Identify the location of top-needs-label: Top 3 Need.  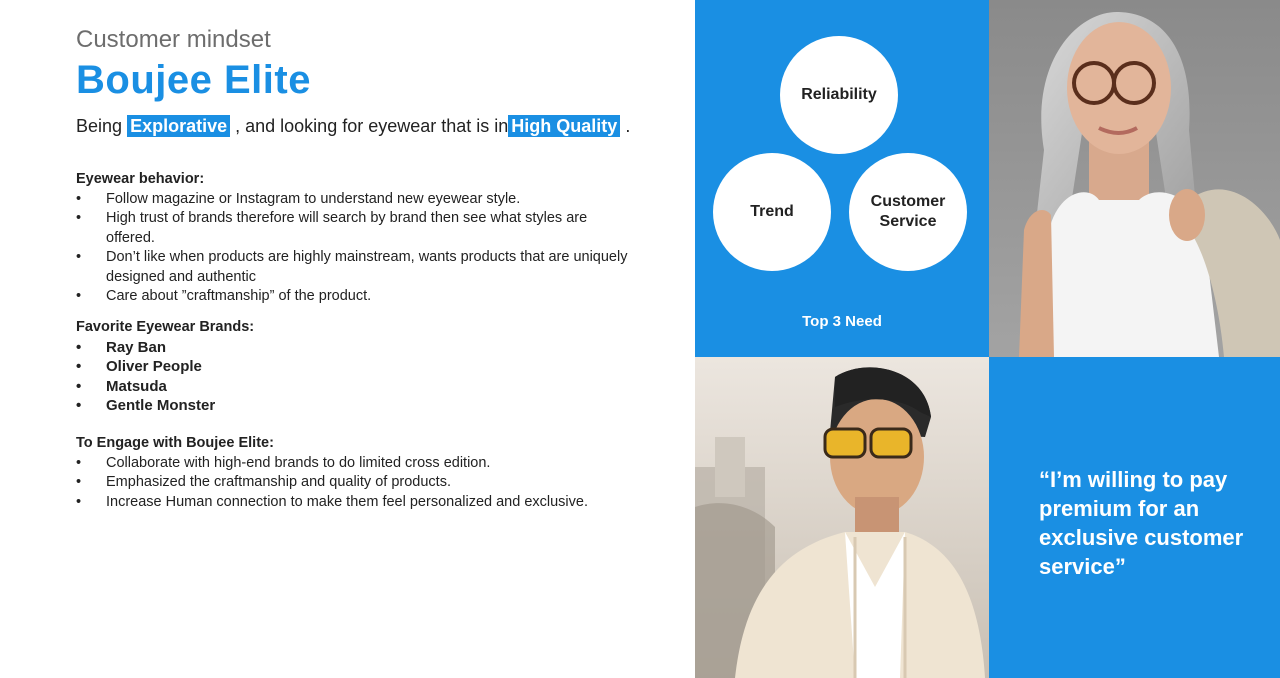
(842, 321).